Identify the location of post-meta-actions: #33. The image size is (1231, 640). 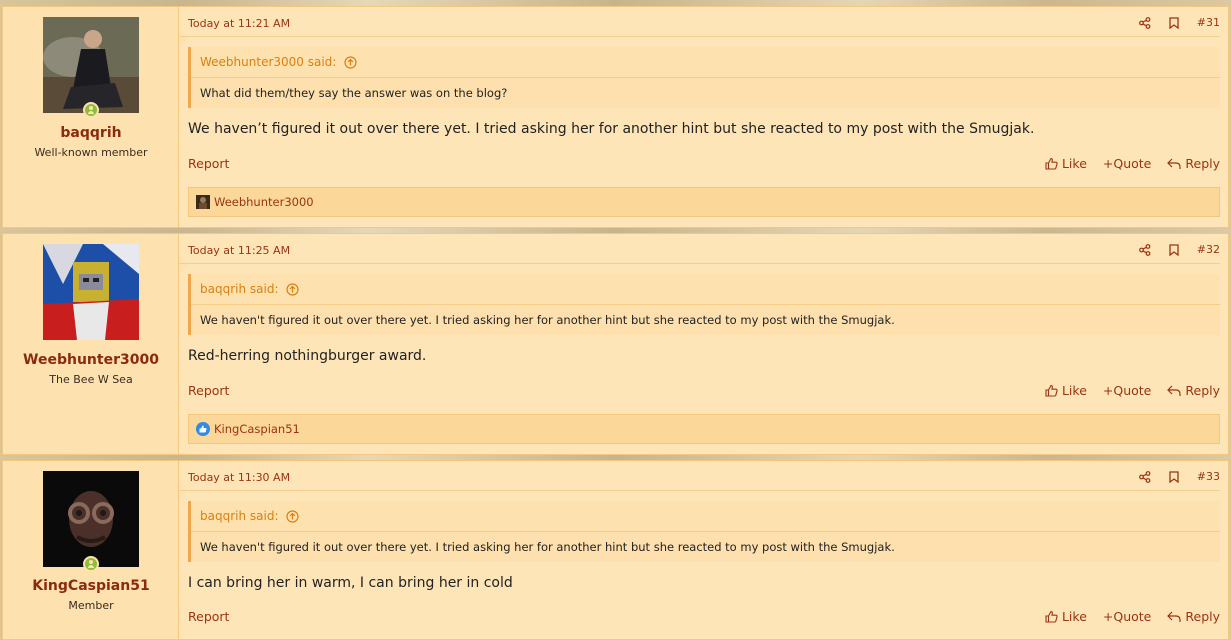
(1179, 476).